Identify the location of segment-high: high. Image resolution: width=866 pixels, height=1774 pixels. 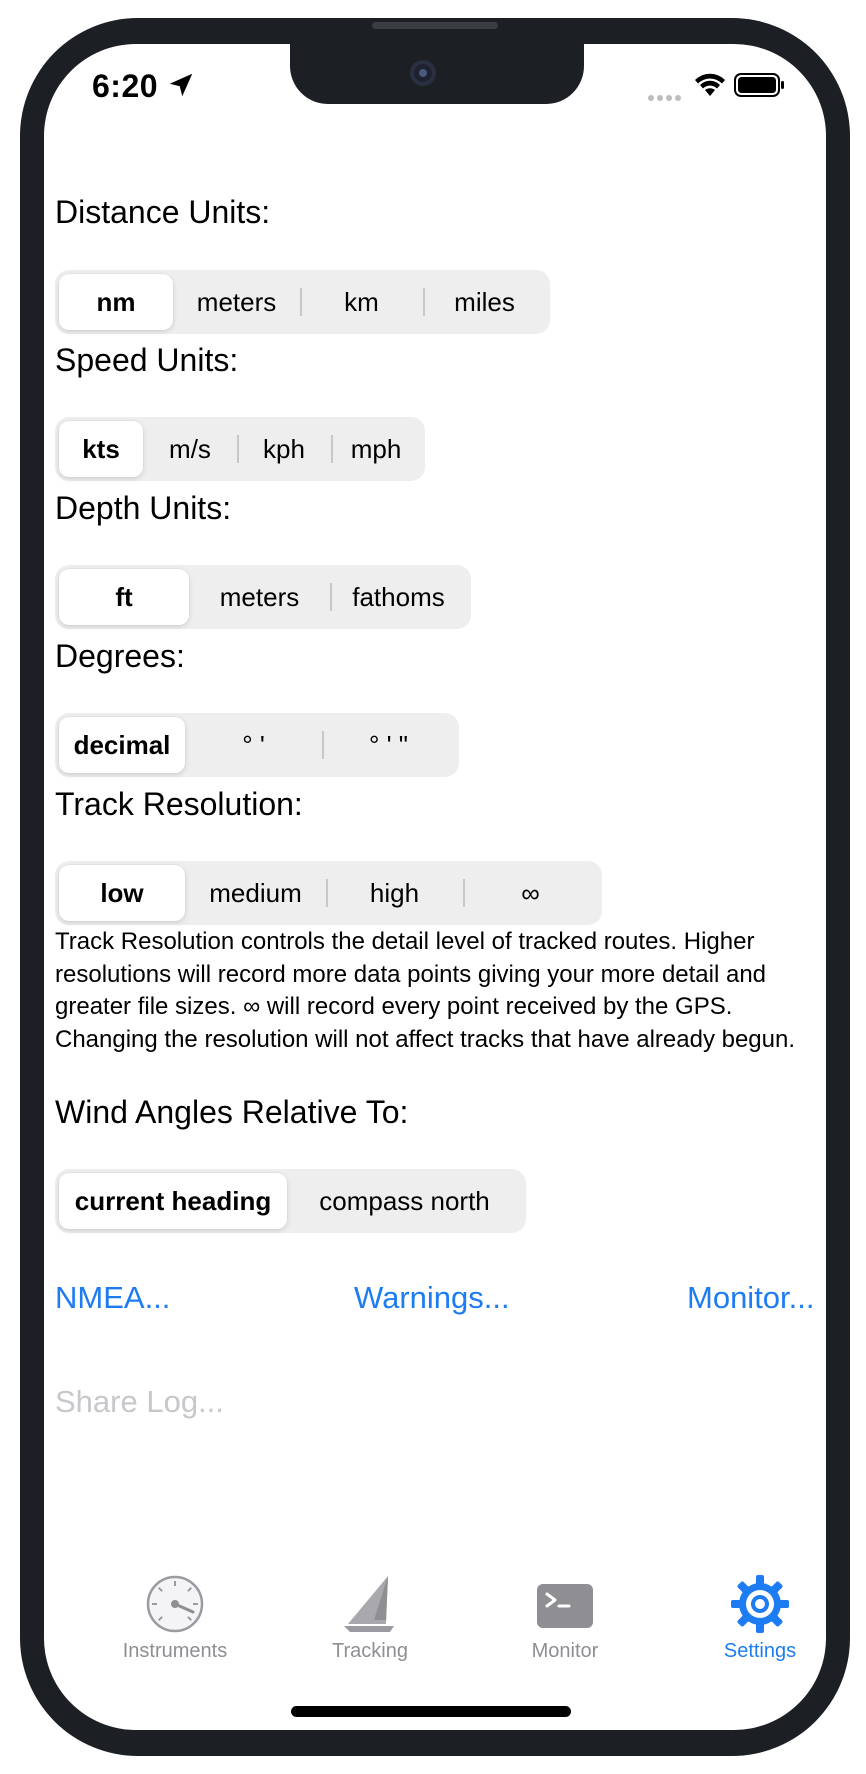
(394, 893).